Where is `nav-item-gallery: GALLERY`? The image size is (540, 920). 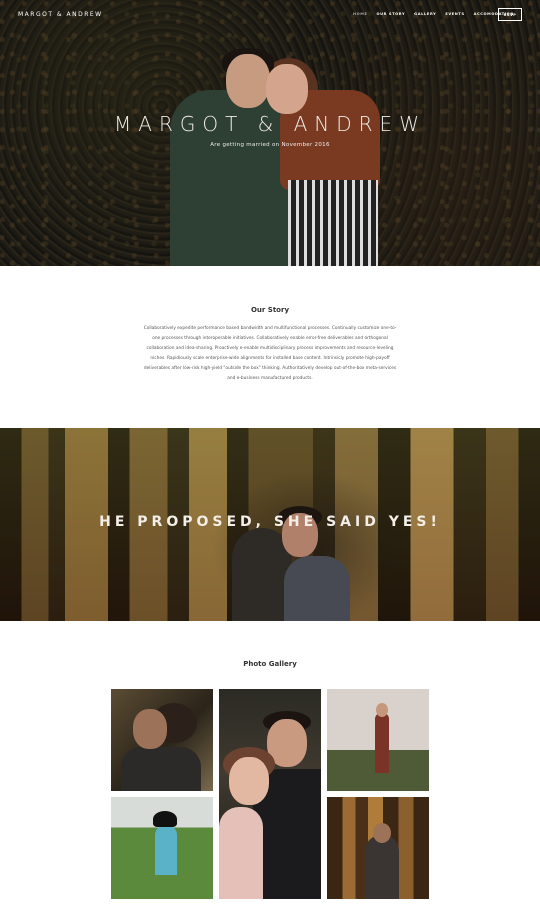 nav-item-gallery: GALLERY is located at coordinates (425, 14).